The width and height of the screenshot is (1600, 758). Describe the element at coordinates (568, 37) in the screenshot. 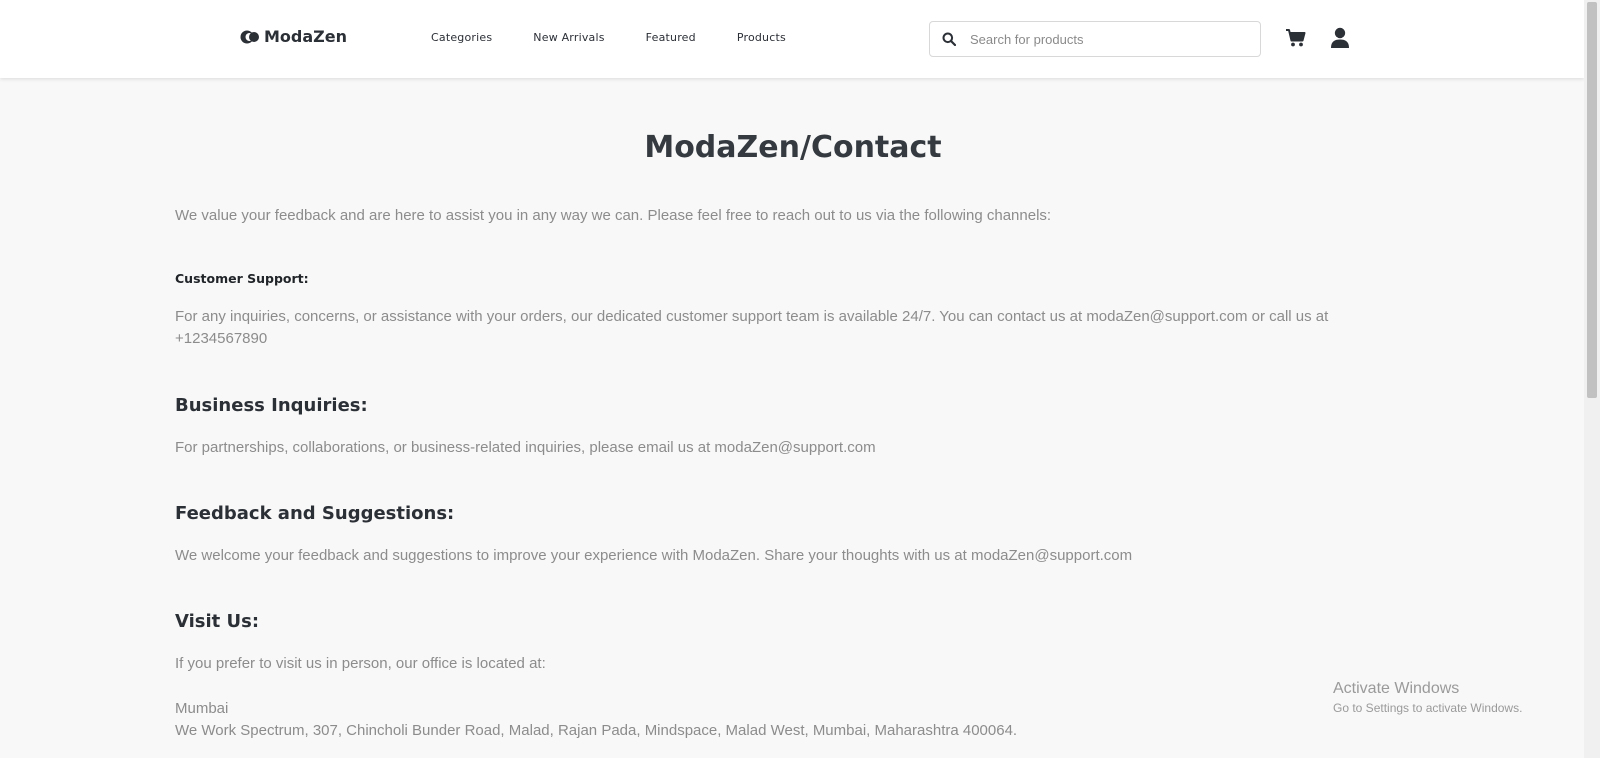

I see `nav-new-arrivals: New Arrivals` at that location.